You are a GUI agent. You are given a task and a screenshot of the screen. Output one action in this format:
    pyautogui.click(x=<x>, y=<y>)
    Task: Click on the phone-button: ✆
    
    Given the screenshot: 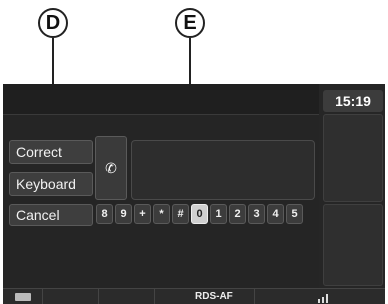 What is the action you would take?
    pyautogui.click(x=111, y=168)
    